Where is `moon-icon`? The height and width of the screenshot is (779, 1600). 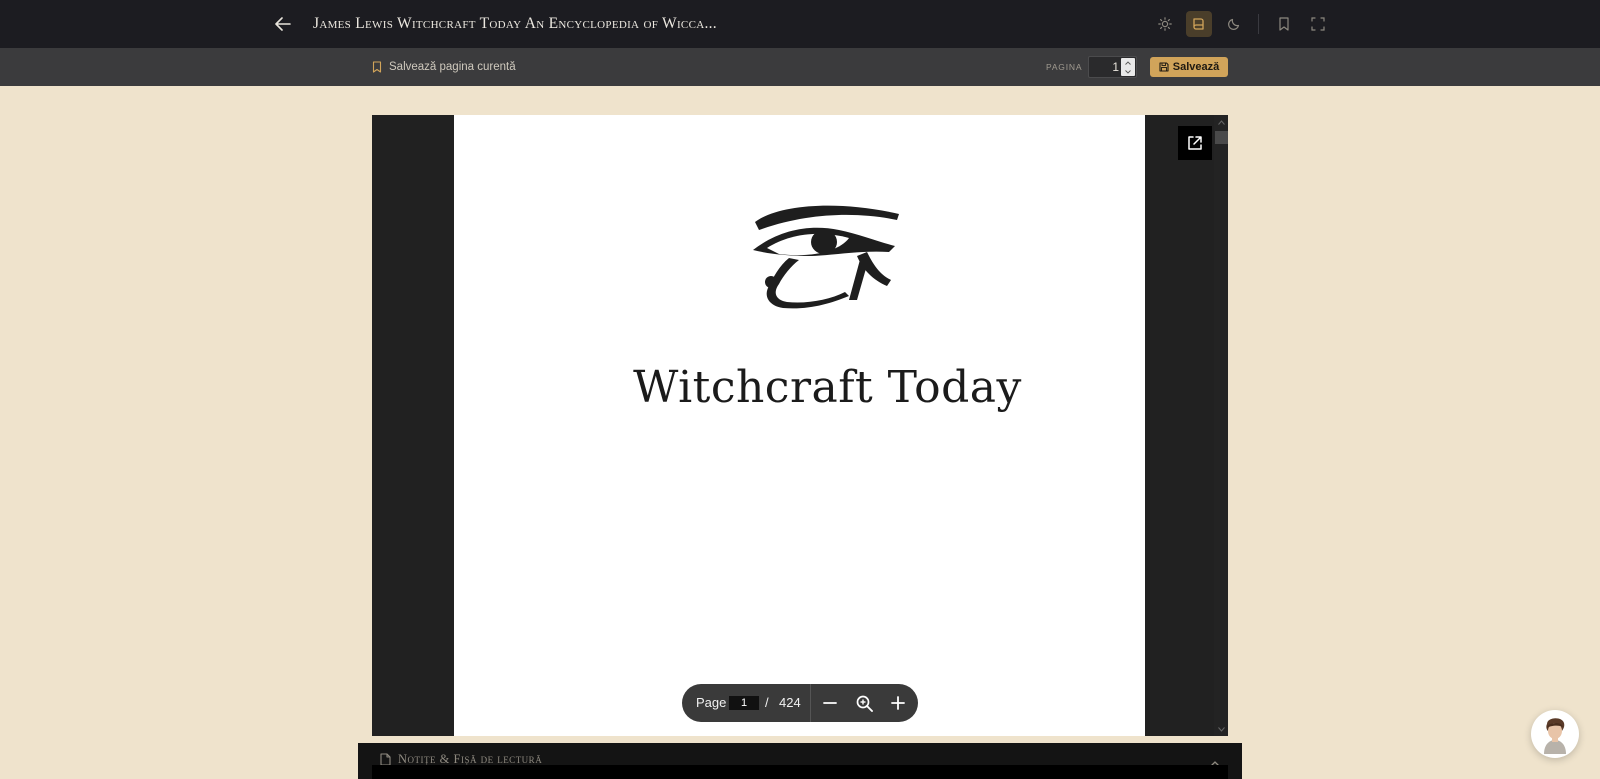
moon-icon is located at coordinates (1234, 24).